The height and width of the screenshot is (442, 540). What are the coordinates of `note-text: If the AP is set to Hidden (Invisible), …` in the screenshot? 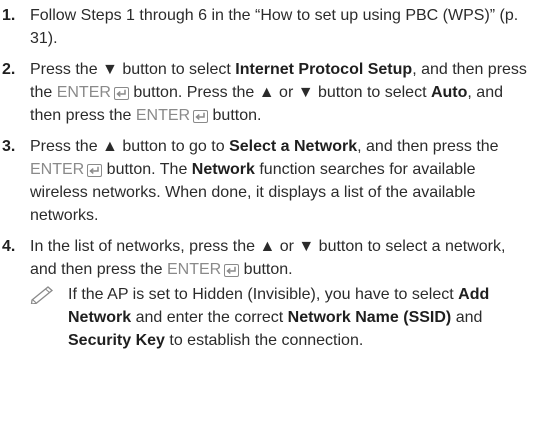 It's located at (300, 317).